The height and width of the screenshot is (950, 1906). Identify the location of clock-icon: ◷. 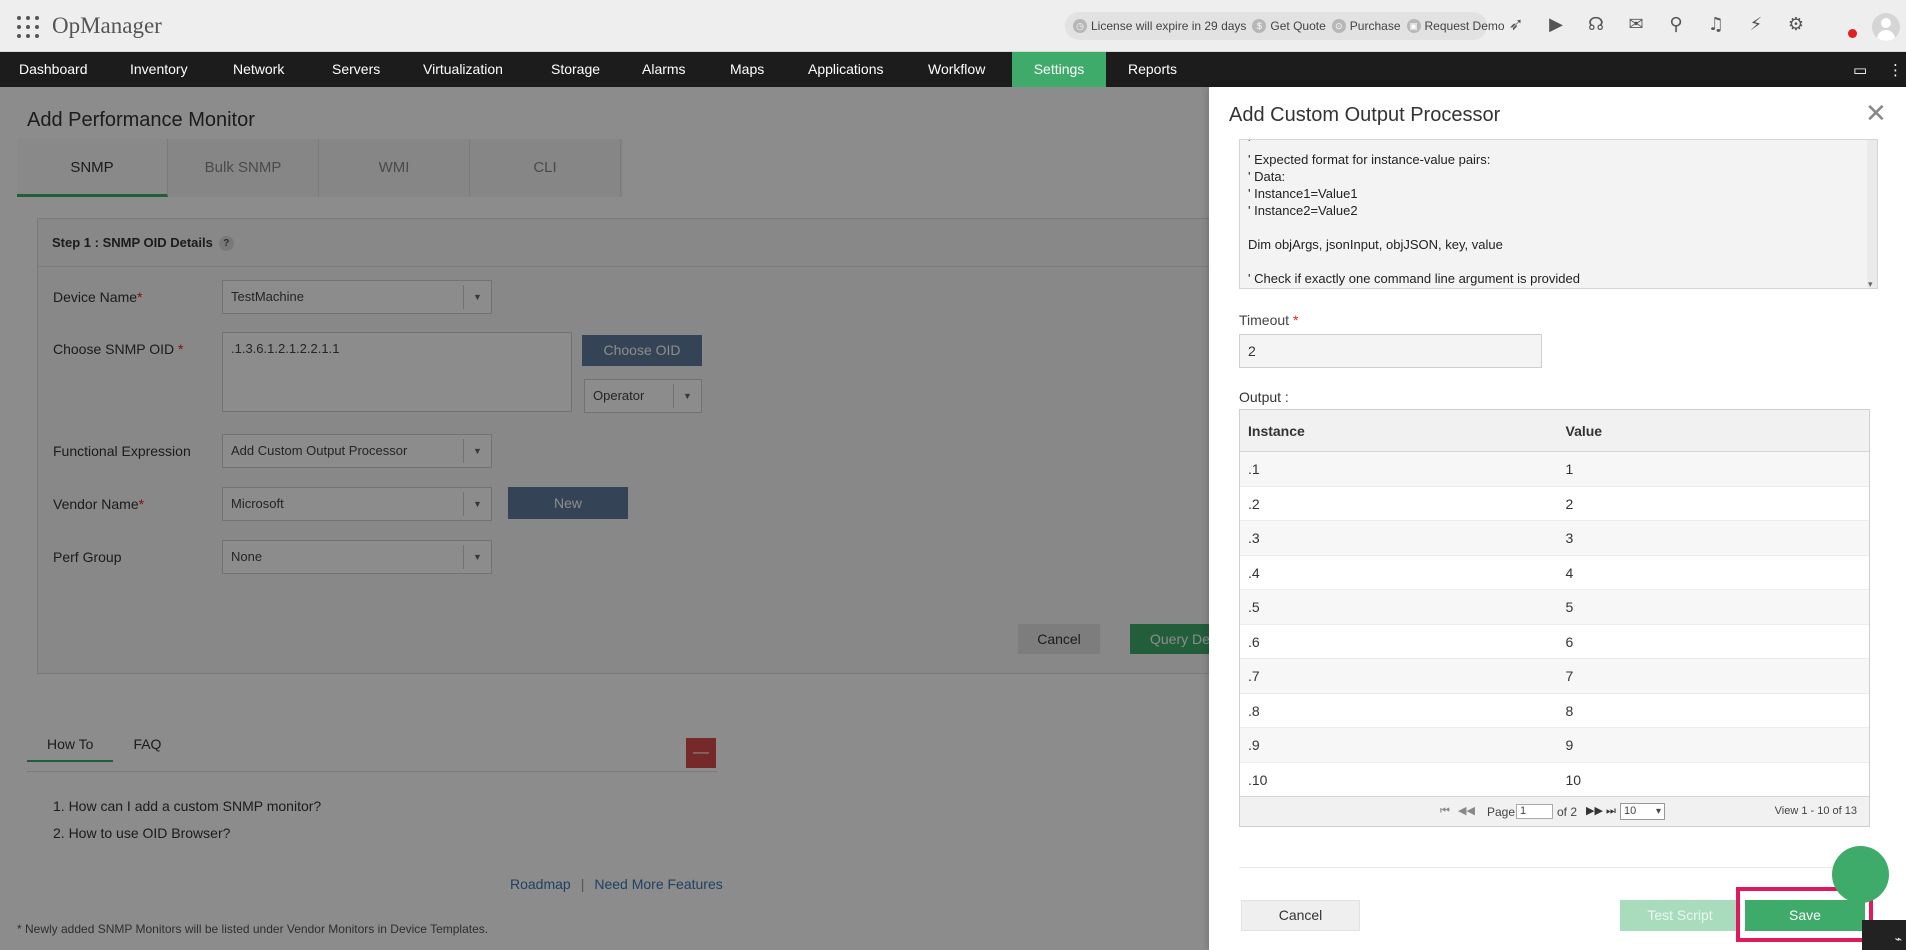
(1080, 26).